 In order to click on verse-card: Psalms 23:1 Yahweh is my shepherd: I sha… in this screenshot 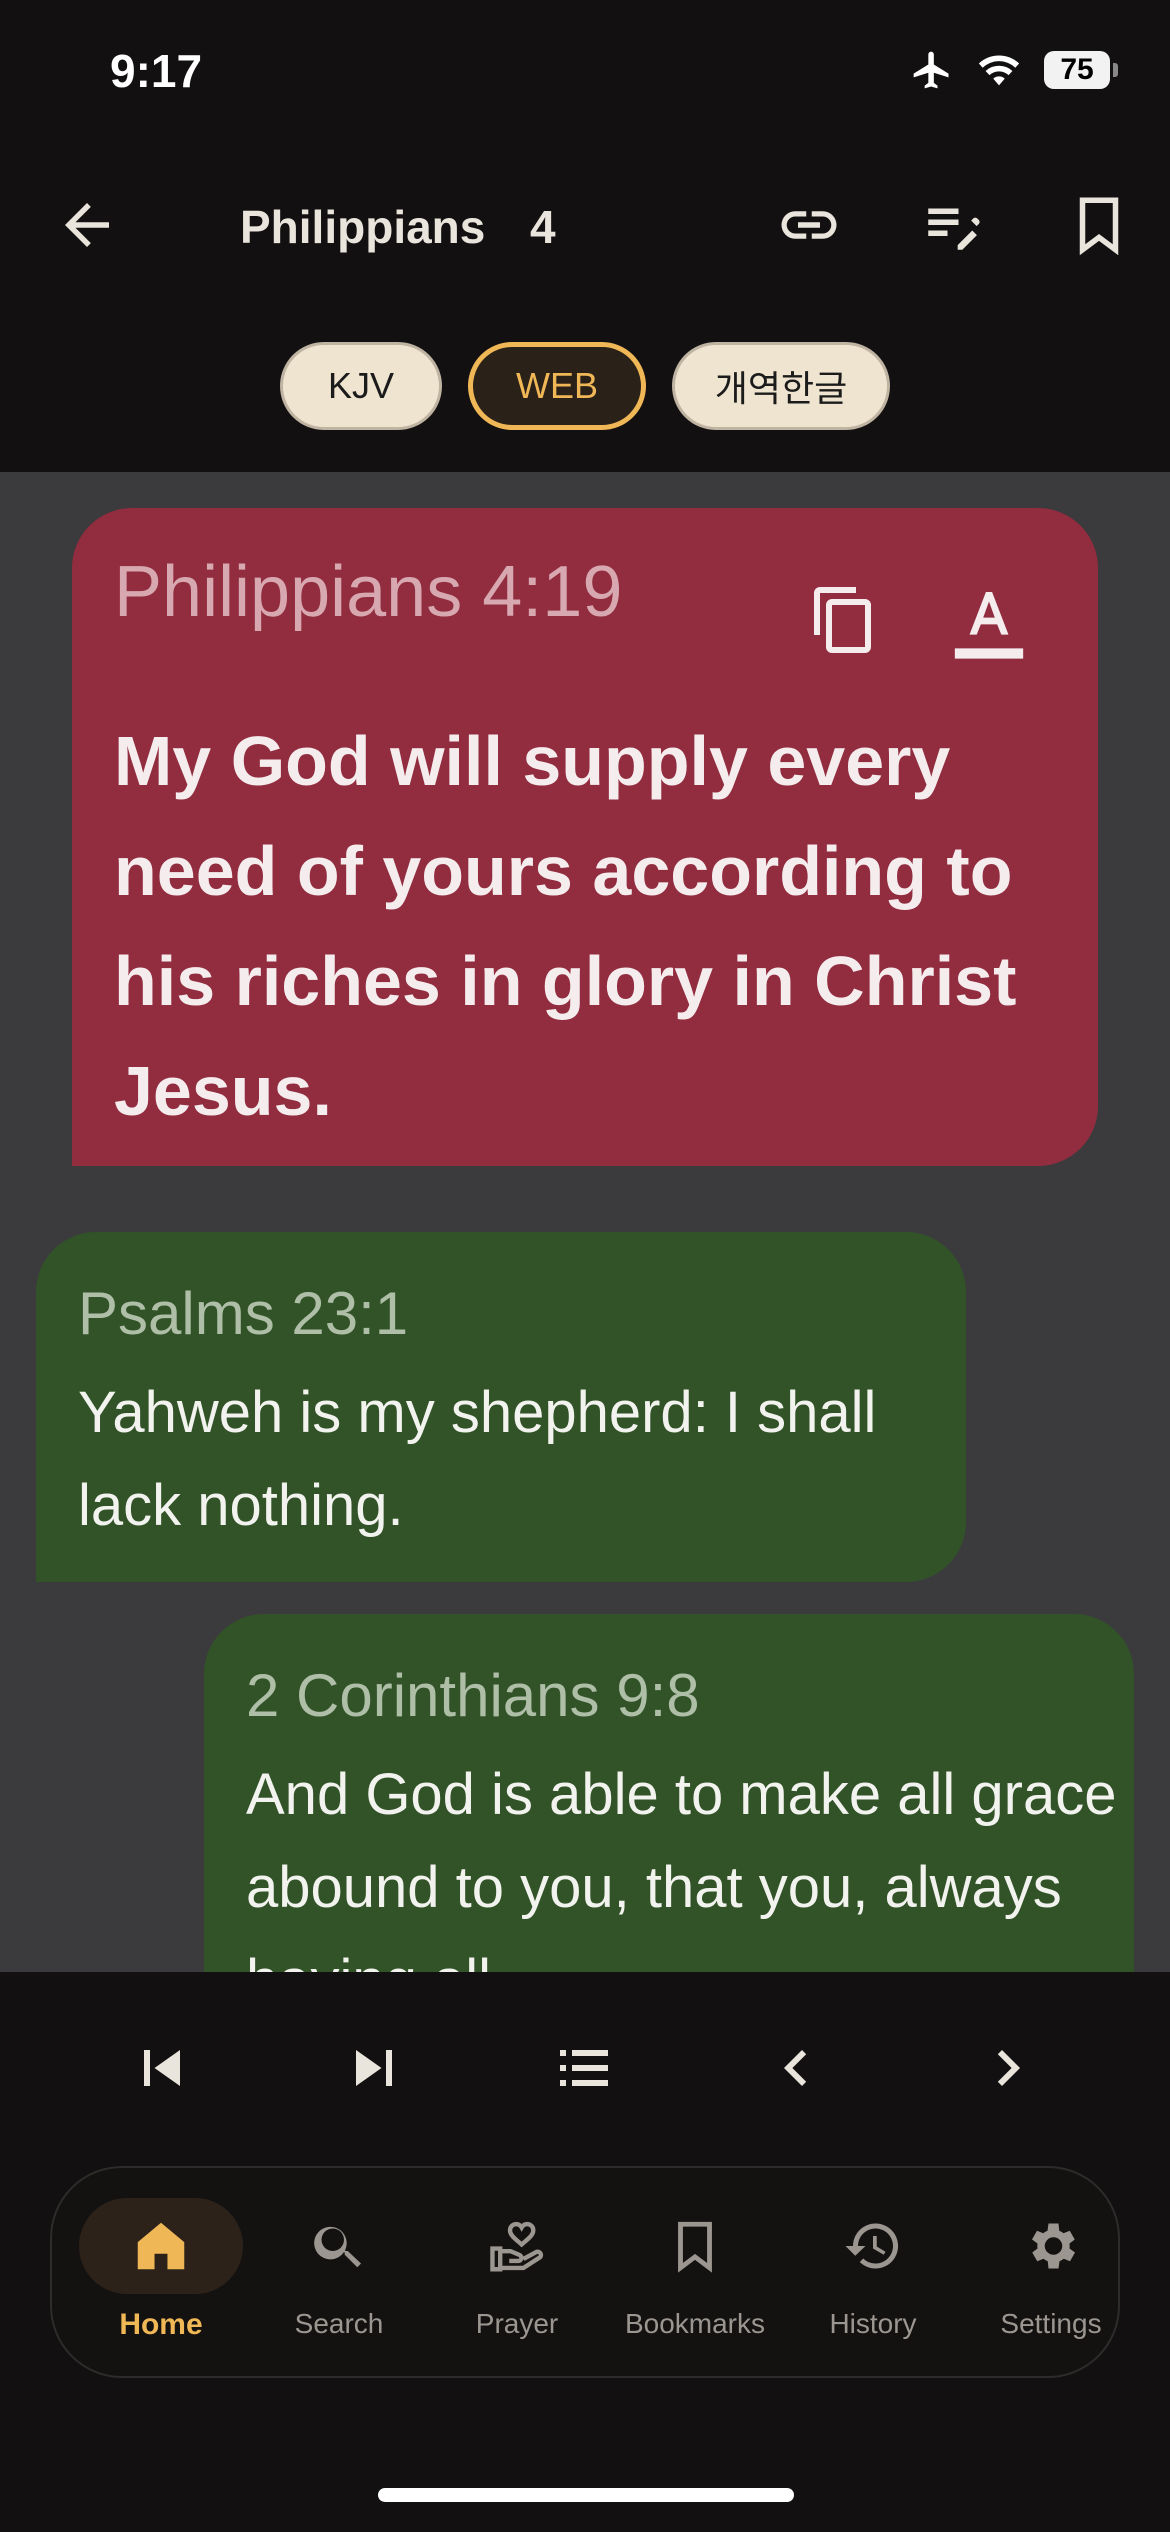, I will do `click(501, 1407)`.